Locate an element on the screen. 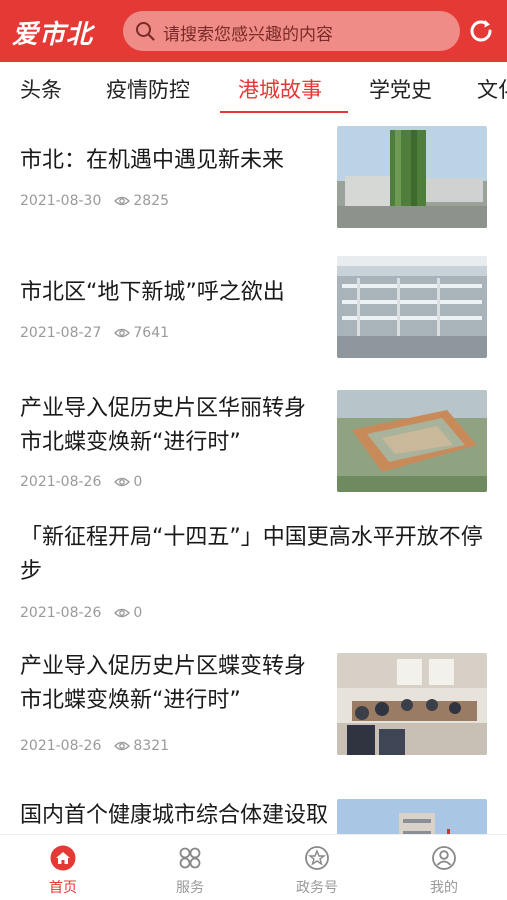 The image size is (507, 900). article-views: 7641 is located at coordinates (151, 333).